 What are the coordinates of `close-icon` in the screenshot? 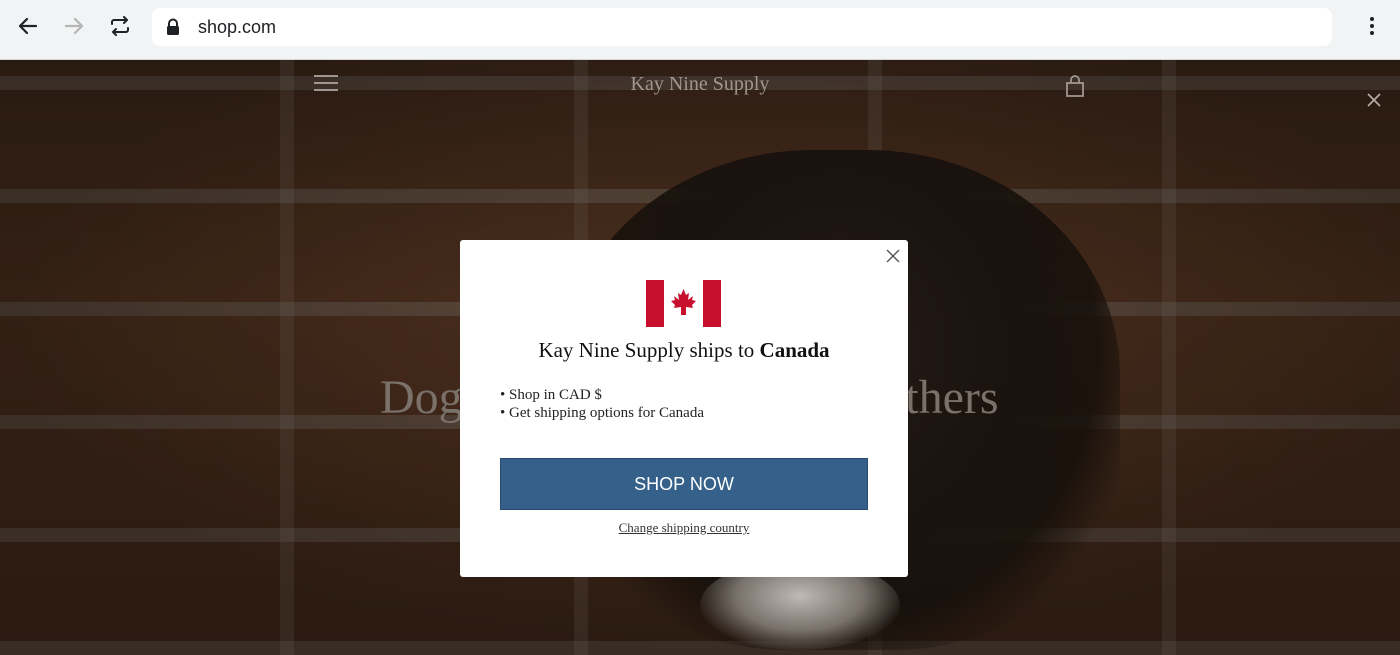 It's located at (893, 256).